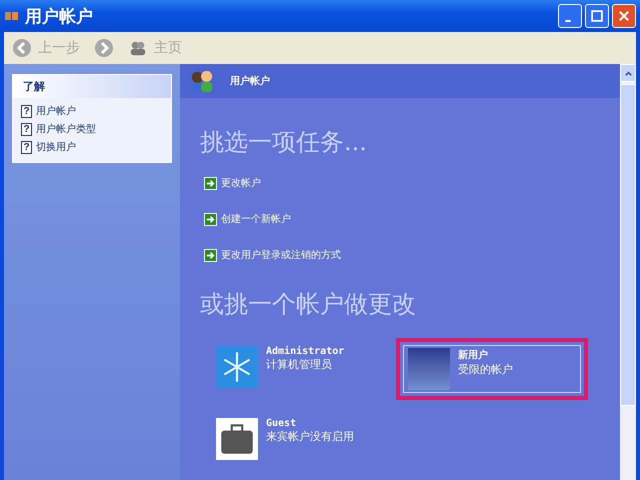 This screenshot has width=640, height=480. What do you see at coordinates (308, 304) in the screenshot?
I see `account-heading: 或挑一个帐户做更改` at bounding box center [308, 304].